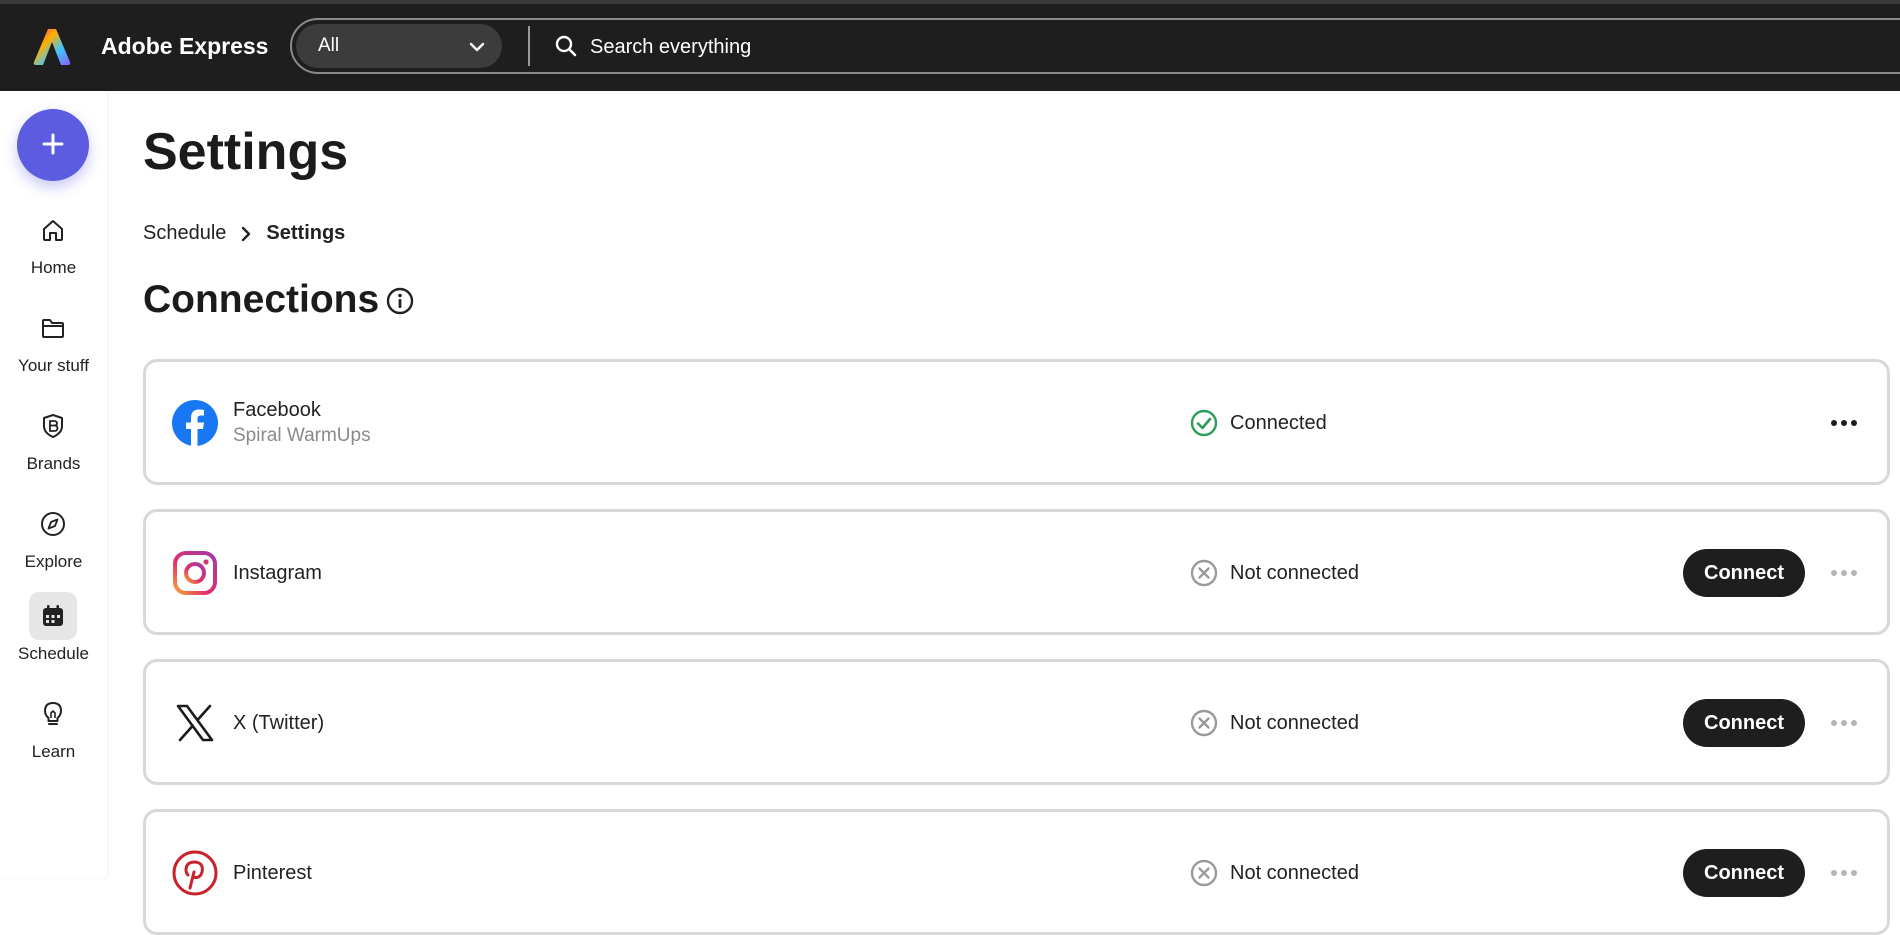 The image size is (1900, 935). I want to click on adobe-express-logo-icon, so click(52, 46).